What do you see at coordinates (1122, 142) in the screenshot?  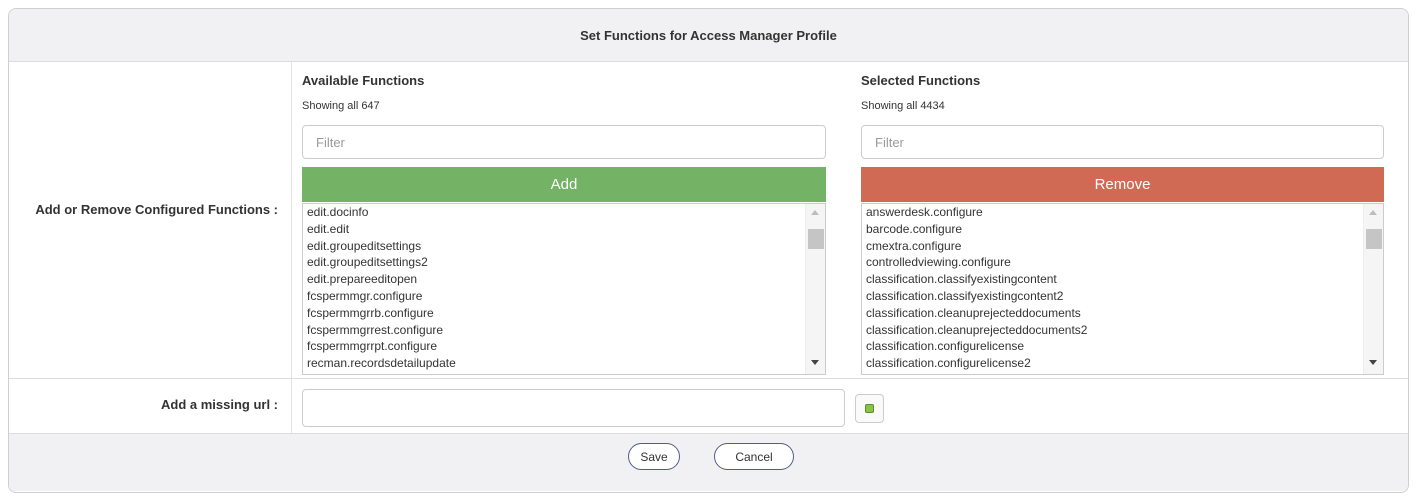 I see `selected-filter-input` at bounding box center [1122, 142].